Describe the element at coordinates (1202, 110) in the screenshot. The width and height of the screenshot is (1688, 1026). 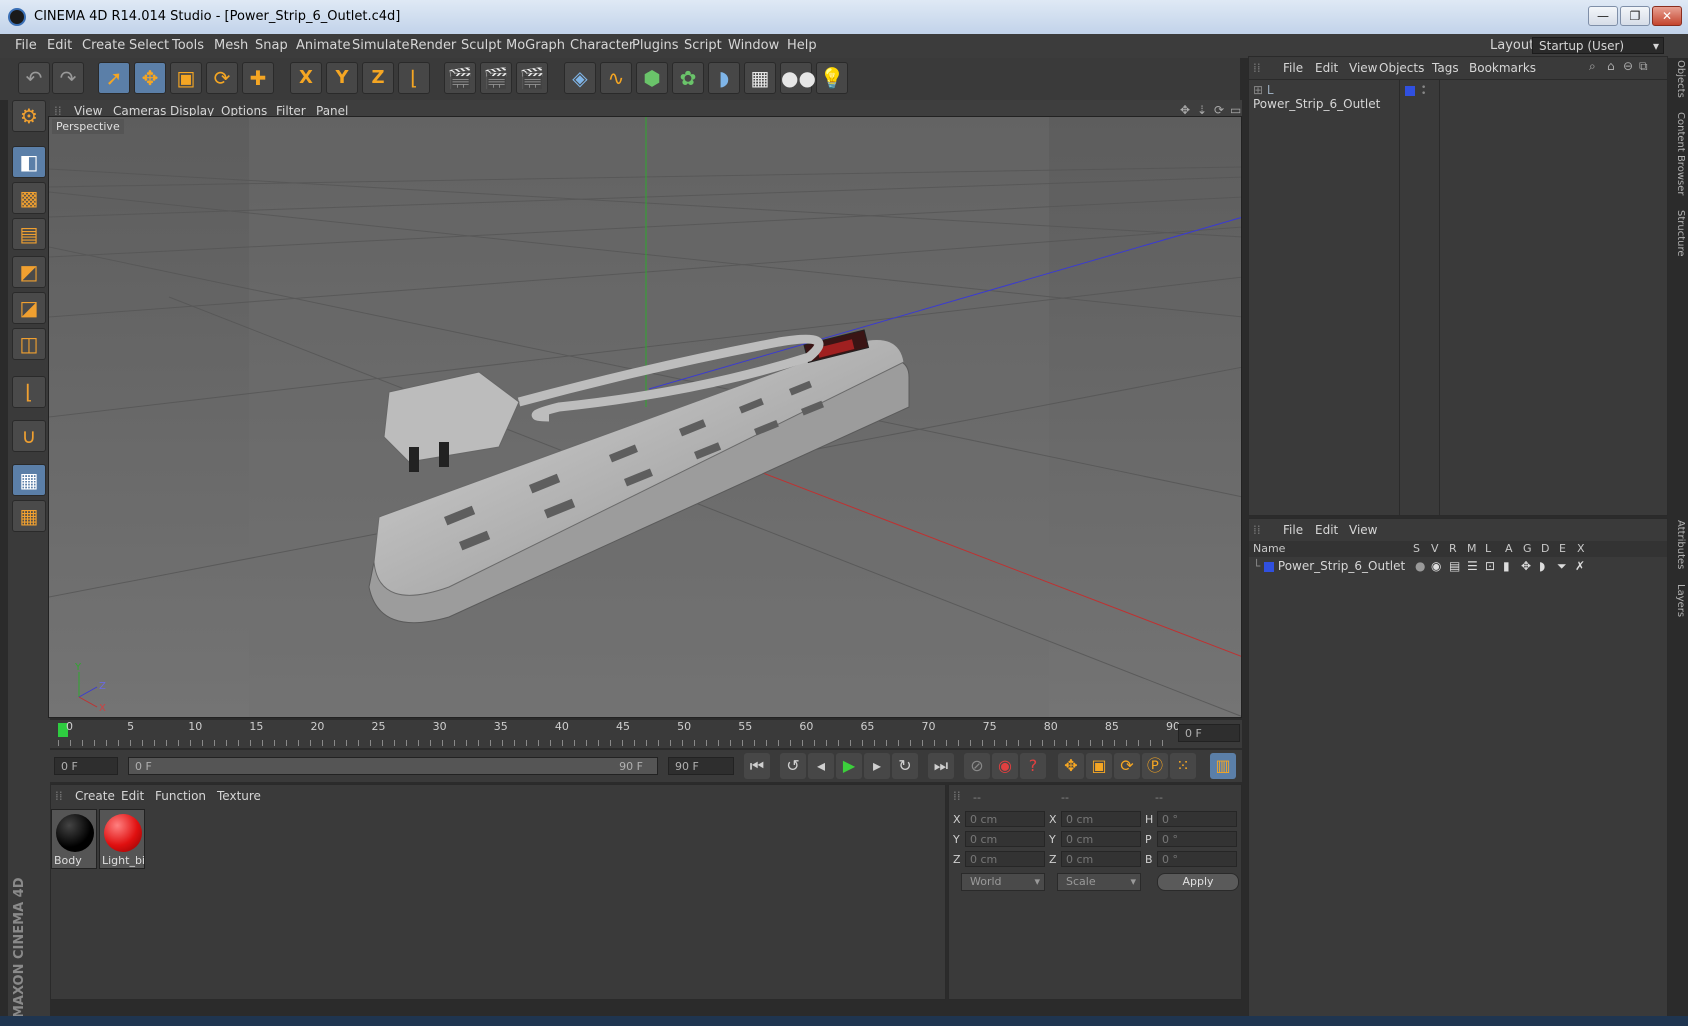
I see `viewport-zoom-icon: ⇣` at that location.